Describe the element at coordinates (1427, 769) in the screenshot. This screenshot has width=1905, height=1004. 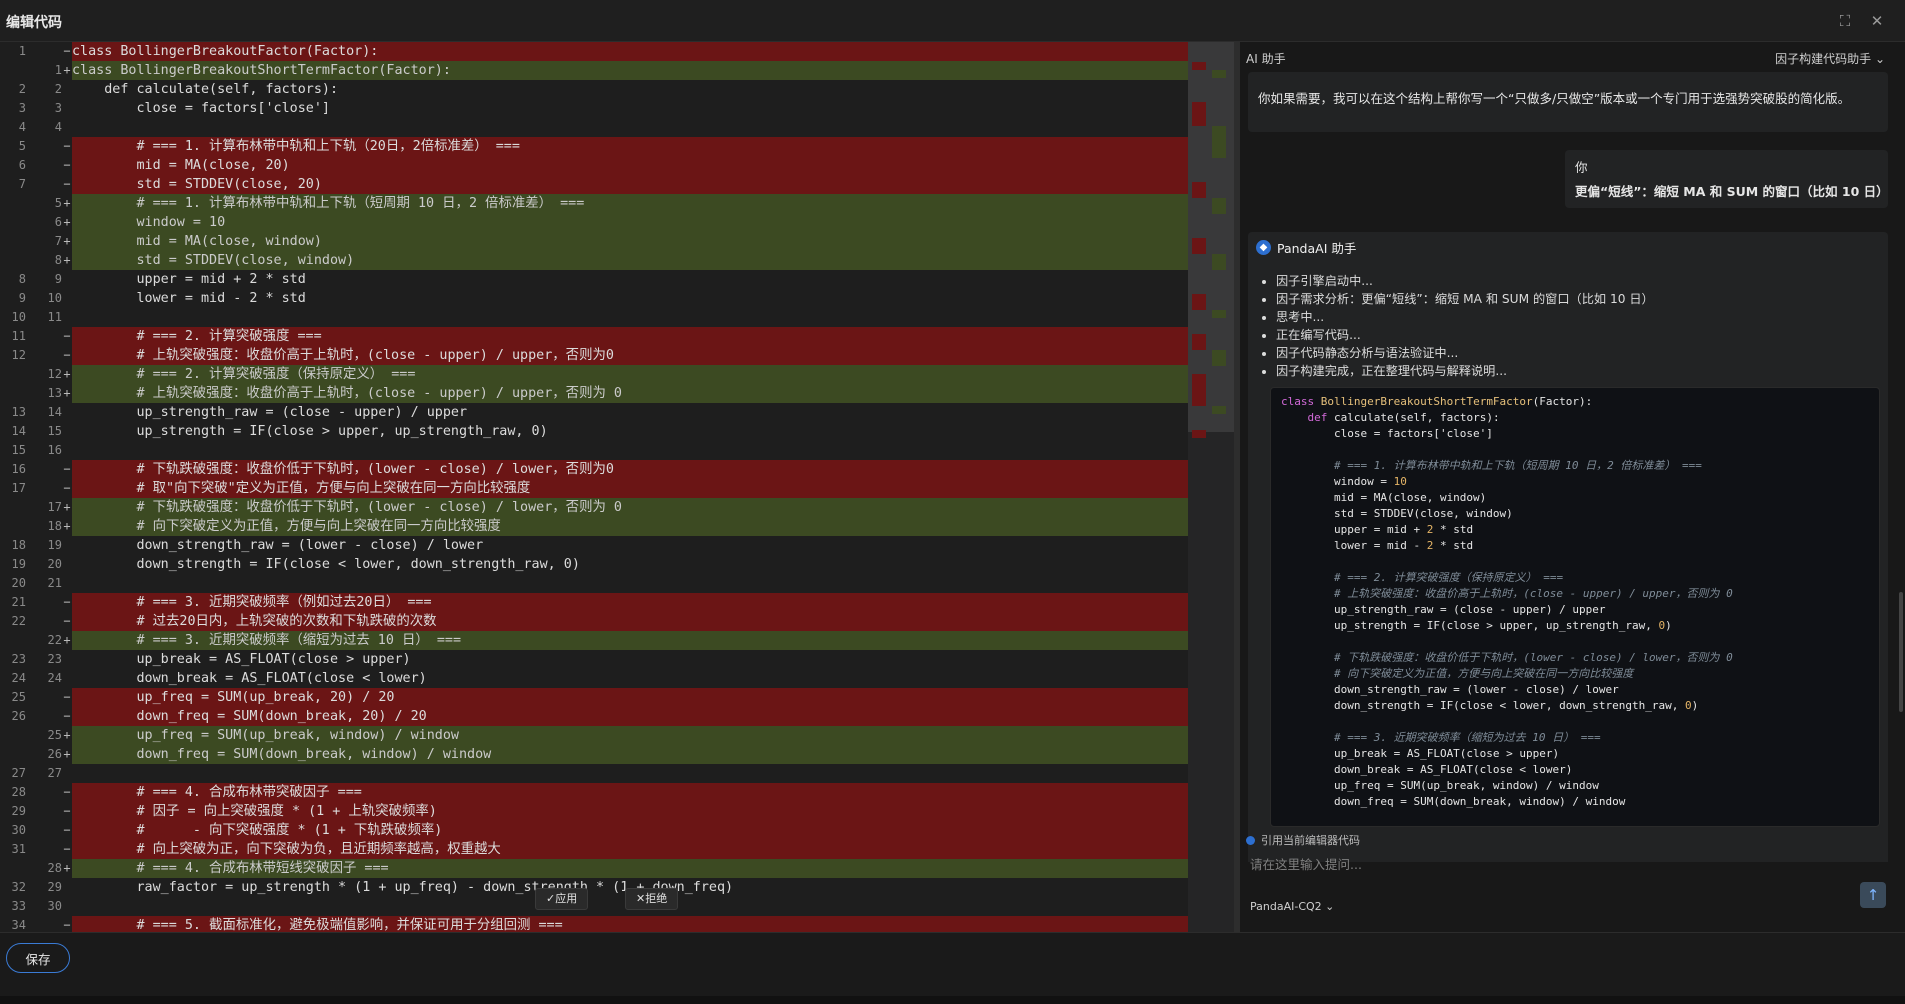
I see `generated-code-line: down_break = AS_FLOAT(close < lower)` at that location.